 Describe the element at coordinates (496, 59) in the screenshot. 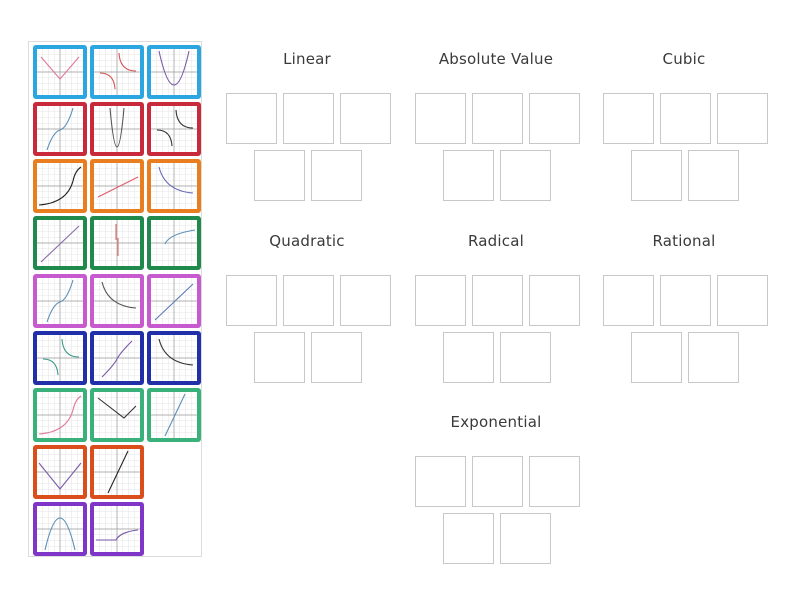

I see `group-title: Absolute Value` at that location.